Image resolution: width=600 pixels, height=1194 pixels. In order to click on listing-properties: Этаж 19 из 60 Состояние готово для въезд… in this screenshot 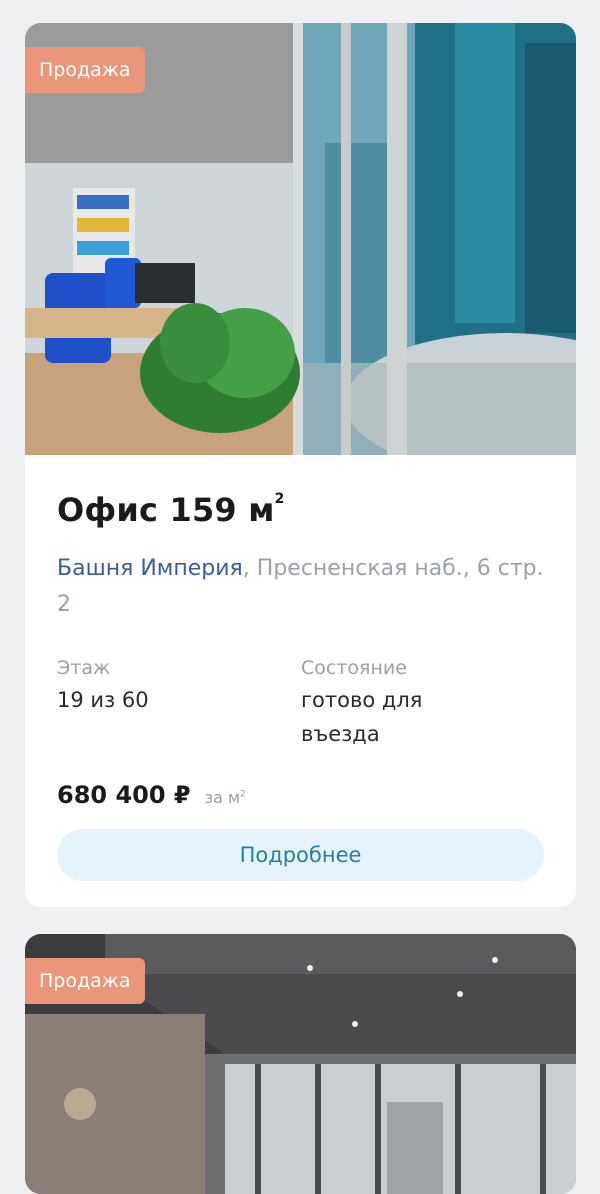, I will do `click(300, 702)`.